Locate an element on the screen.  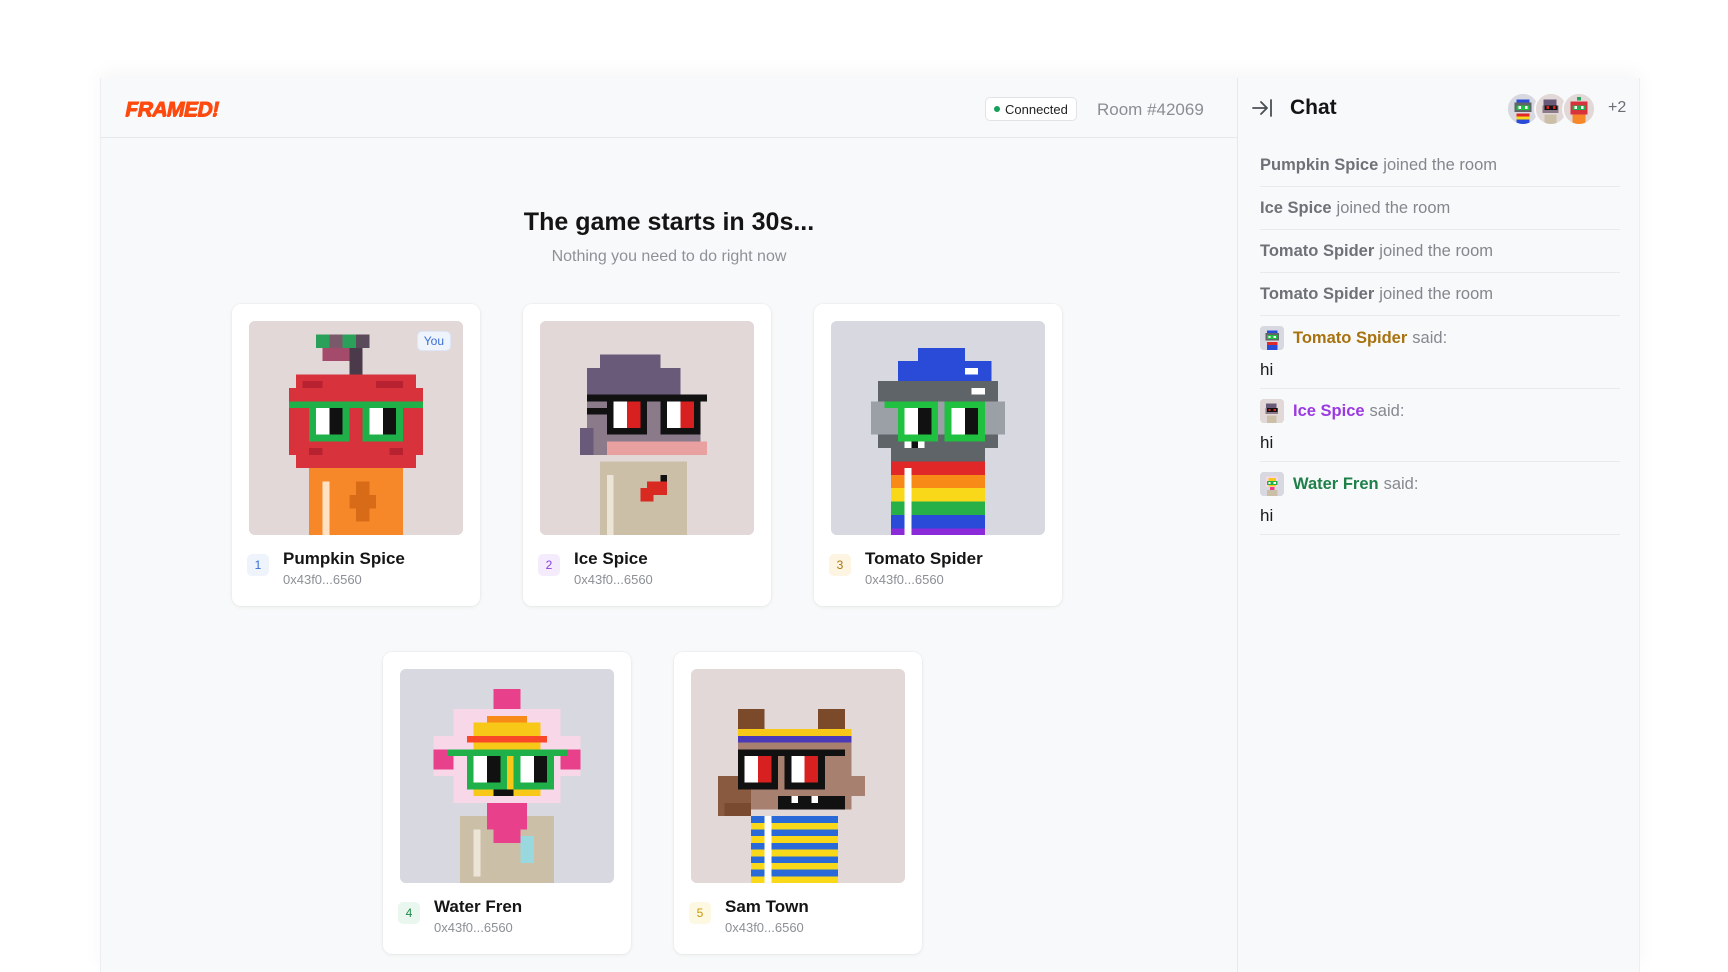
rank-badge: 5 is located at coordinates (700, 913).